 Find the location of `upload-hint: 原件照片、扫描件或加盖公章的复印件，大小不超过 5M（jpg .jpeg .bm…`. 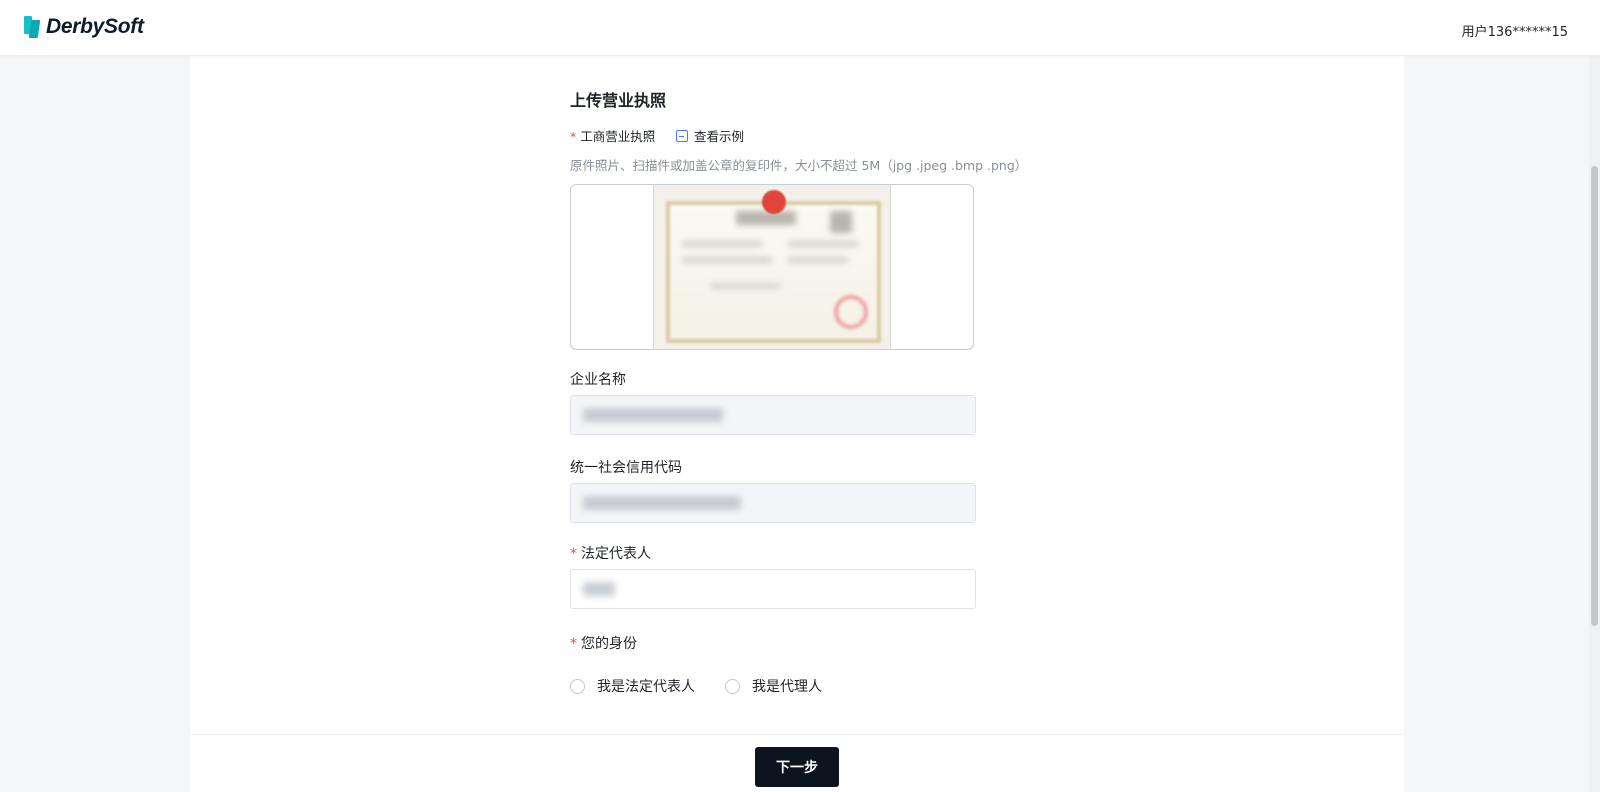

upload-hint: 原件照片、扫描件或加盖公章的复印件，大小不超过 5M（jpg .jpeg .bm… is located at coordinates (799, 165).